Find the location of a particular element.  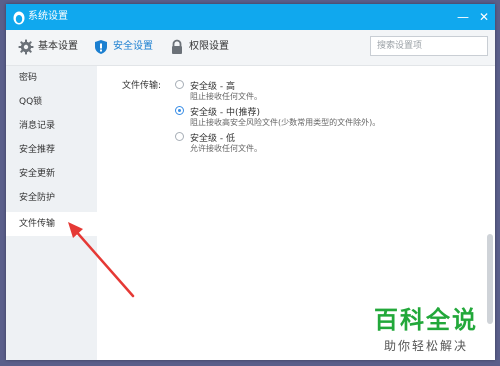

tab-permission-settings: 权限设置 is located at coordinates (202, 47).